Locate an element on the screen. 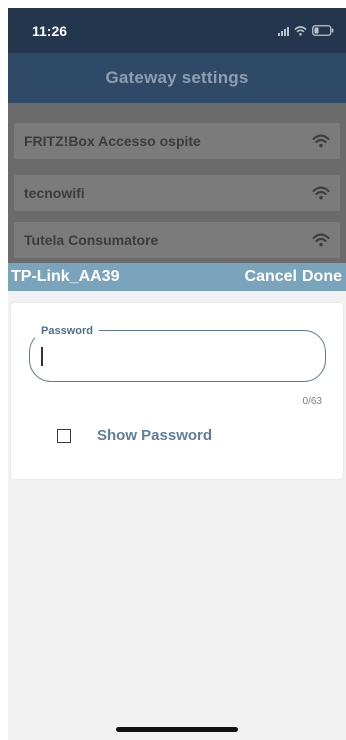  password-input is located at coordinates (176, 356).